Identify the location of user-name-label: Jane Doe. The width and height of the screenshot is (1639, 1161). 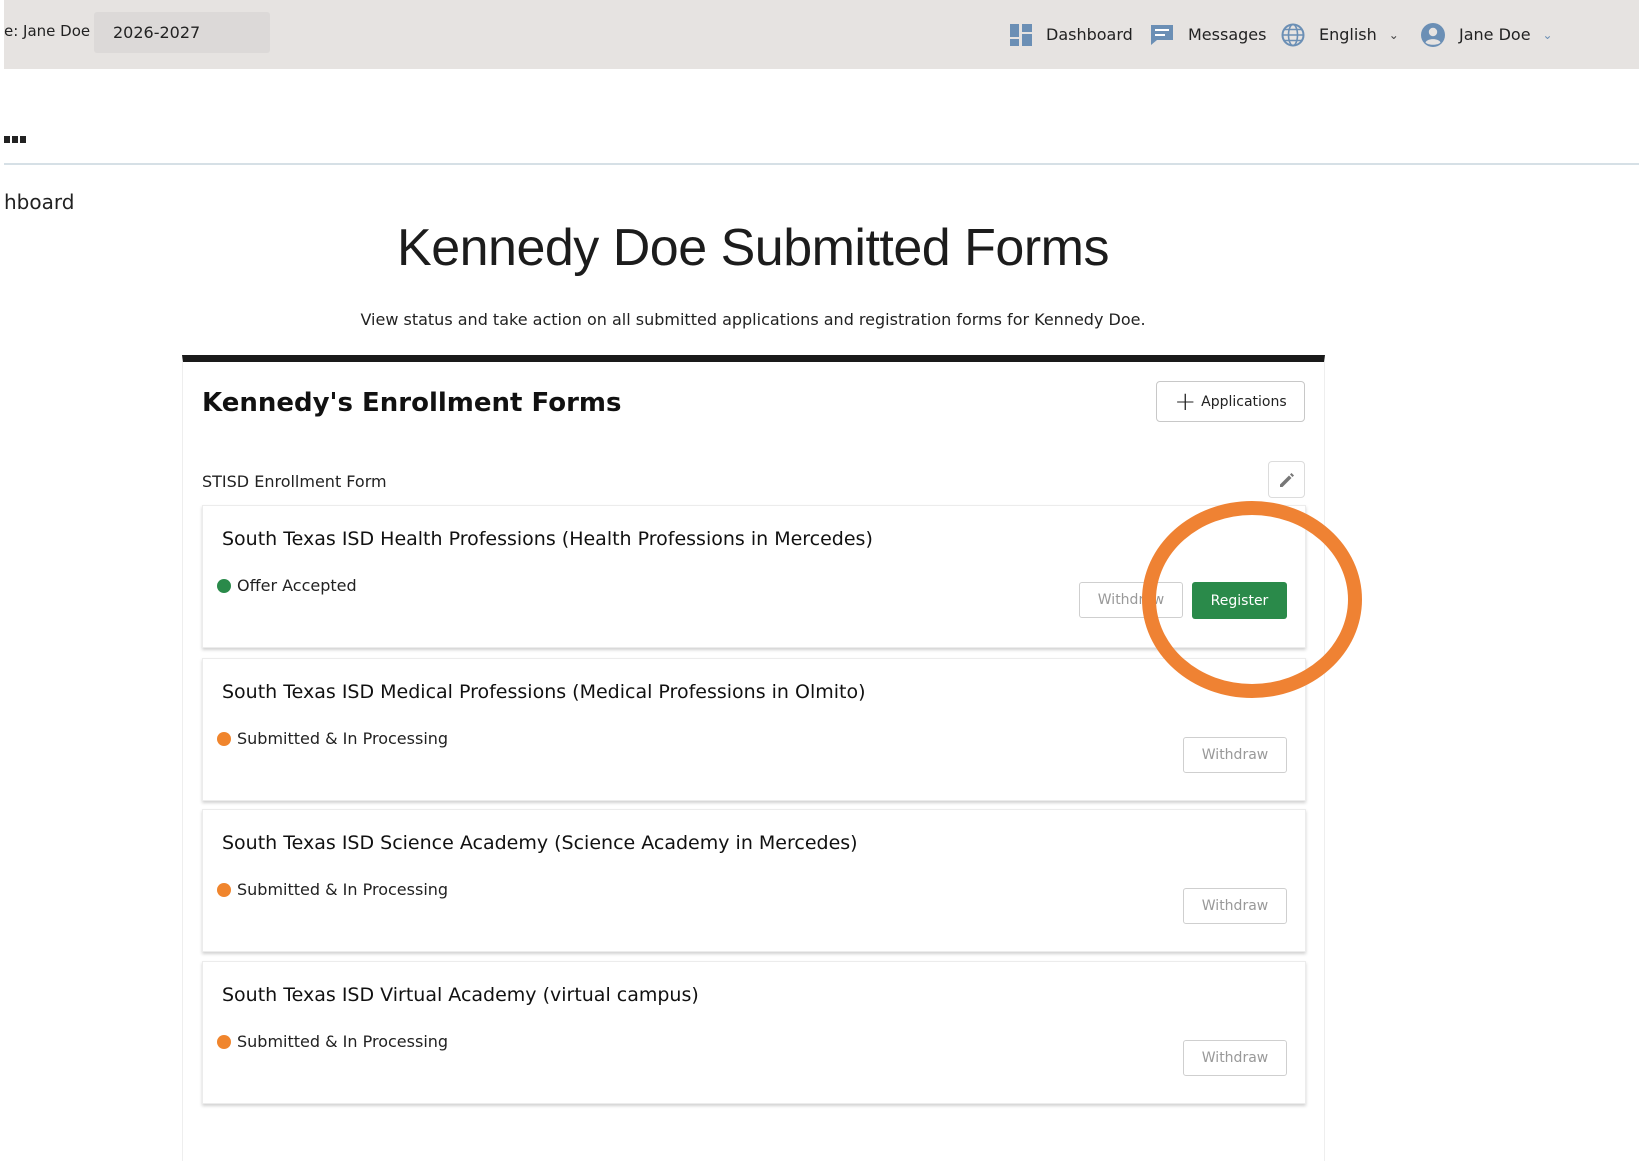
(1495, 34).